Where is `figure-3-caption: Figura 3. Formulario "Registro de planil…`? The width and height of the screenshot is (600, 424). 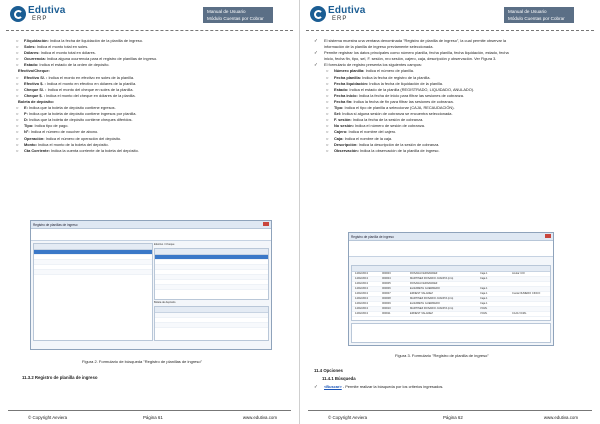 figure-3-caption: Figura 3. Formulario "Registro de planil… is located at coordinates (442, 355).